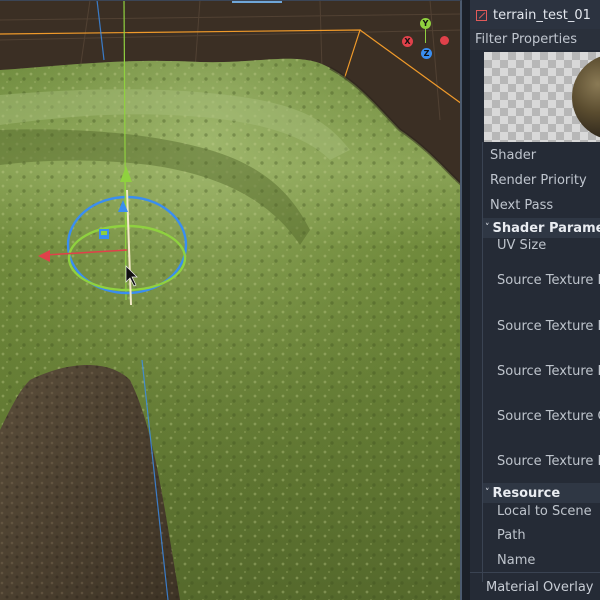 The image size is (600, 600). Describe the element at coordinates (541, 155) in the screenshot. I see `property-shader: Shader` at that location.